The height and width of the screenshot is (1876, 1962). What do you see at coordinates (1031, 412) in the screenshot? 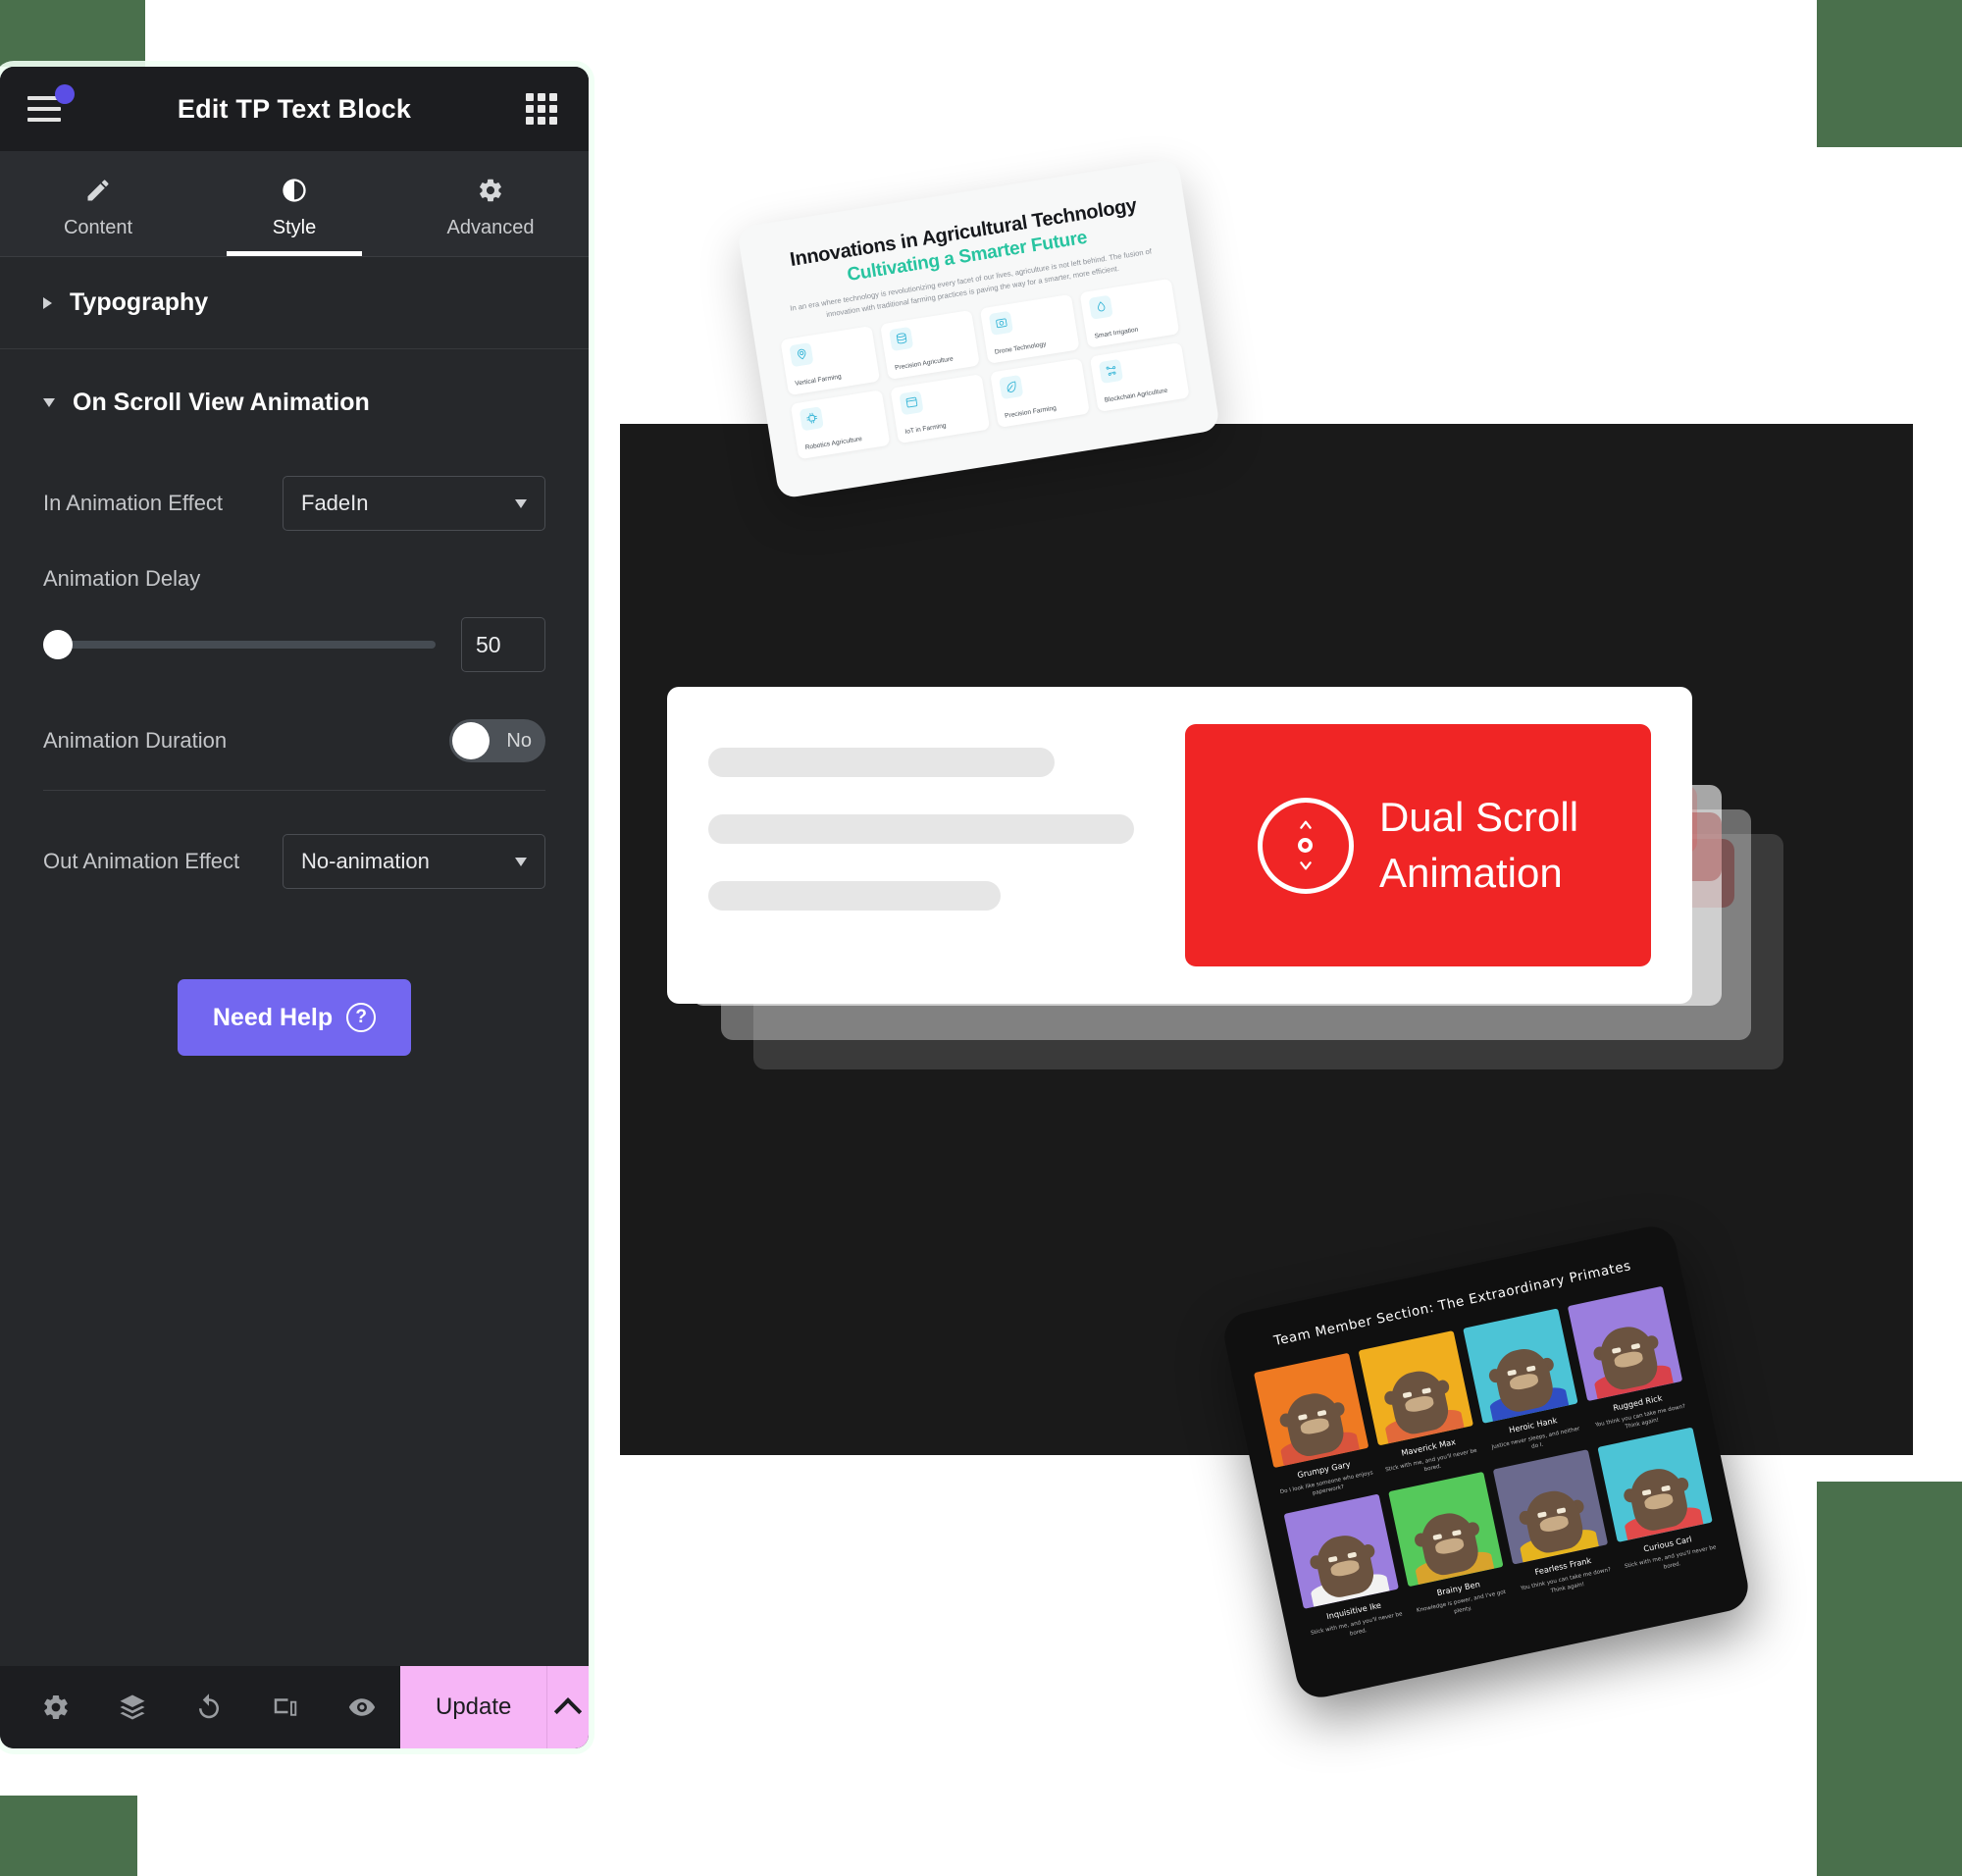
I see `agri-feature-label: Precision Farming` at bounding box center [1031, 412].